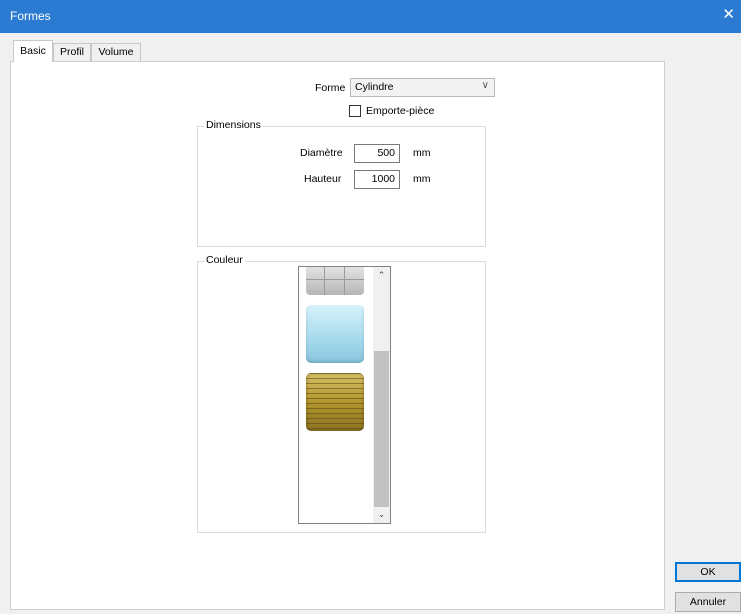 This screenshot has height=614, width=741. Describe the element at coordinates (233, 125) in the screenshot. I see `dimensions-title: Dimensions` at that location.